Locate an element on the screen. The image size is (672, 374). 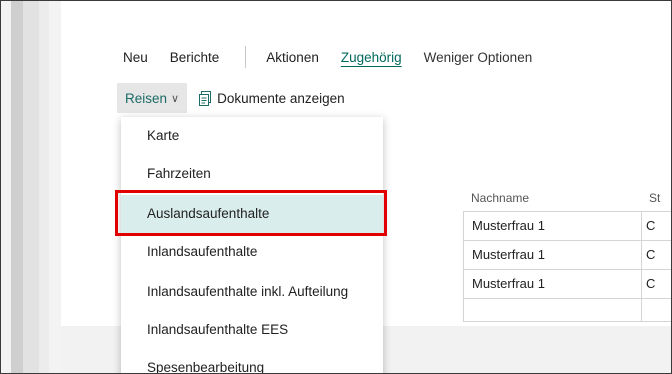
action-berichte: Berichte is located at coordinates (195, 57).